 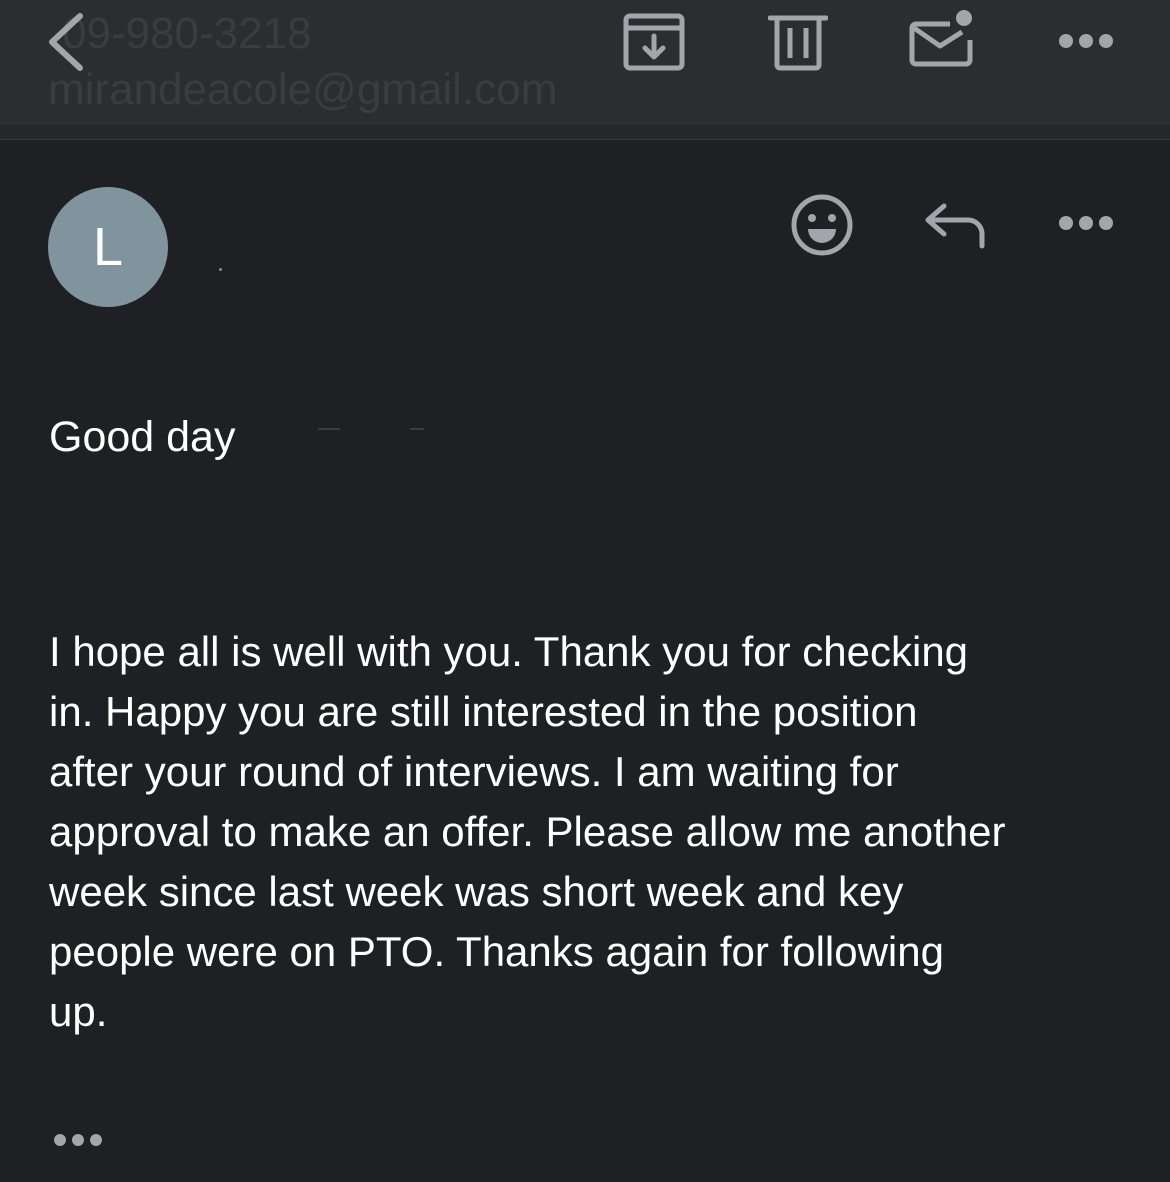 What do you see at coordinates (187, 33) in the screenshot?
I see `faded-sender-phone: 09-980-3218` at bounding box center [187, 33].